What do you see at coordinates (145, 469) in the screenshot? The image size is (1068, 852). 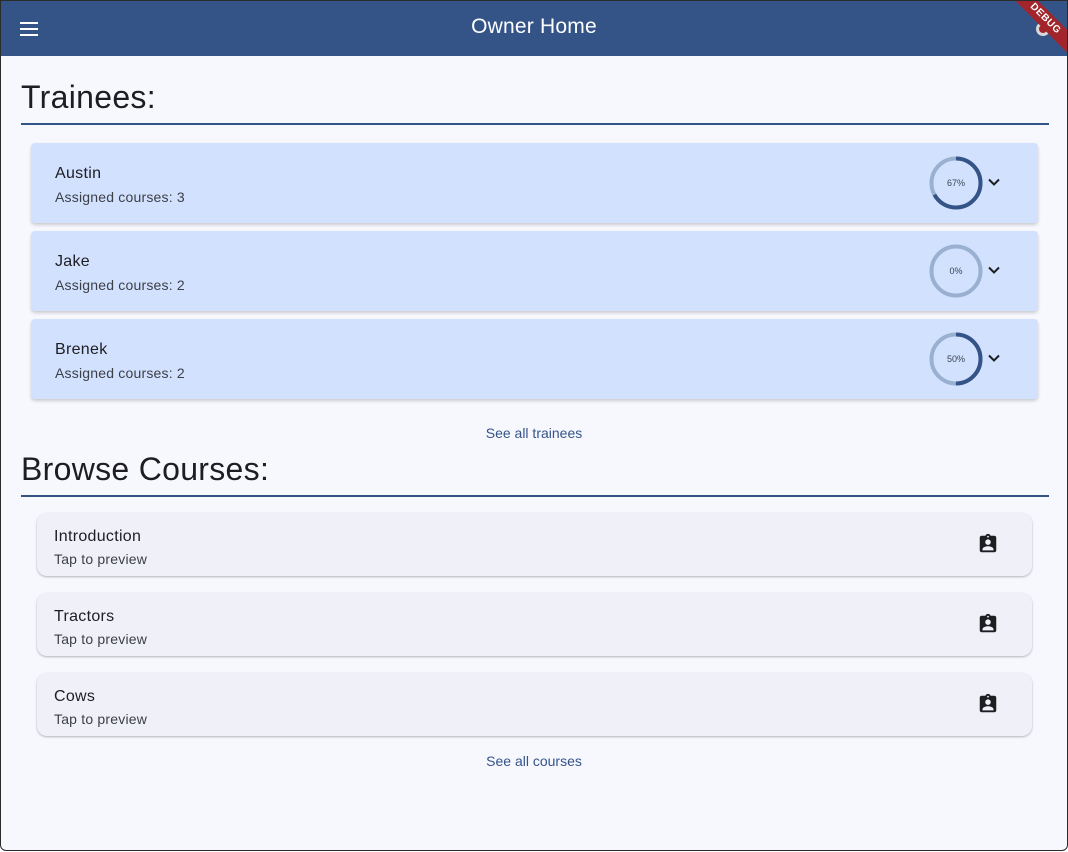 I see `courses-heading: Browse Courses:` at bounding box center [145, 469].